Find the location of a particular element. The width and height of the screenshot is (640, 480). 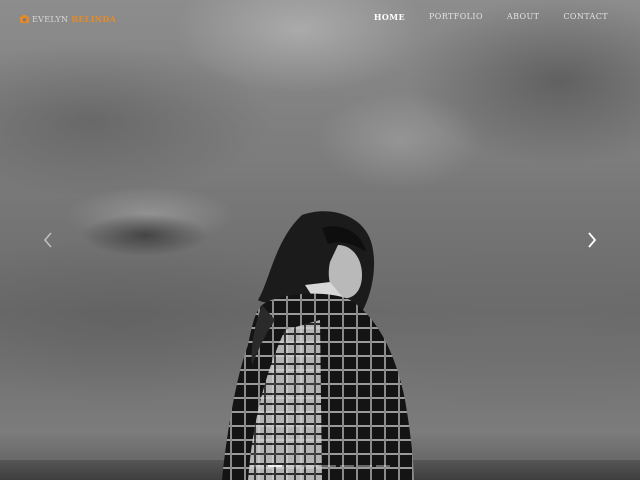

main-menu: HOME PORTFOLIO ABOUT CONTACT is located at coordinates (491, 17).